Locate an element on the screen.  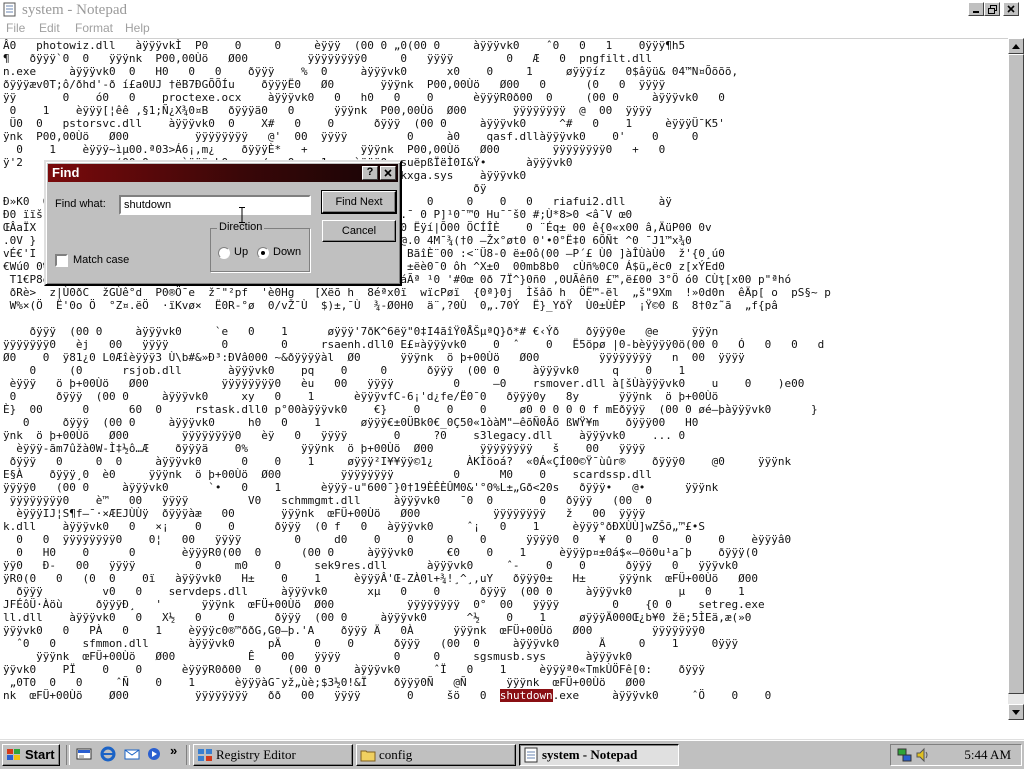
help-icon: ? is located at coordinates (370, 172).